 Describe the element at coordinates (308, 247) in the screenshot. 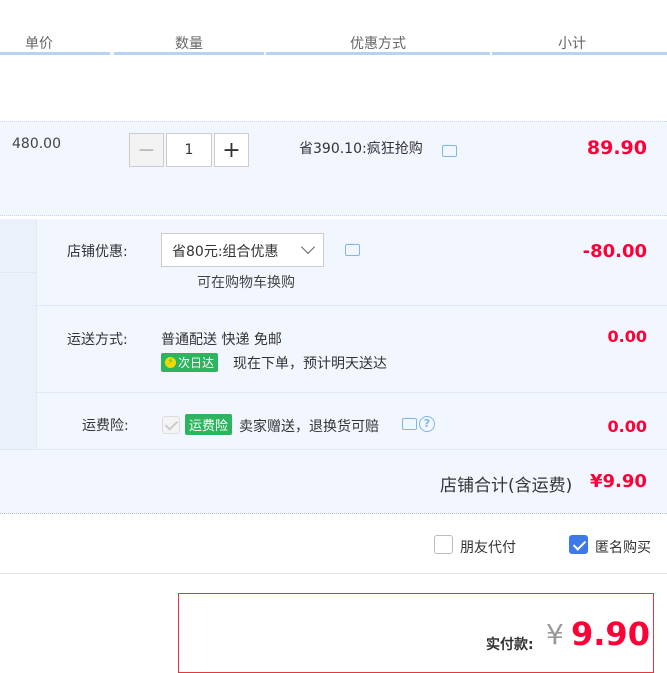

I see `chevron-down-icon` at that location.